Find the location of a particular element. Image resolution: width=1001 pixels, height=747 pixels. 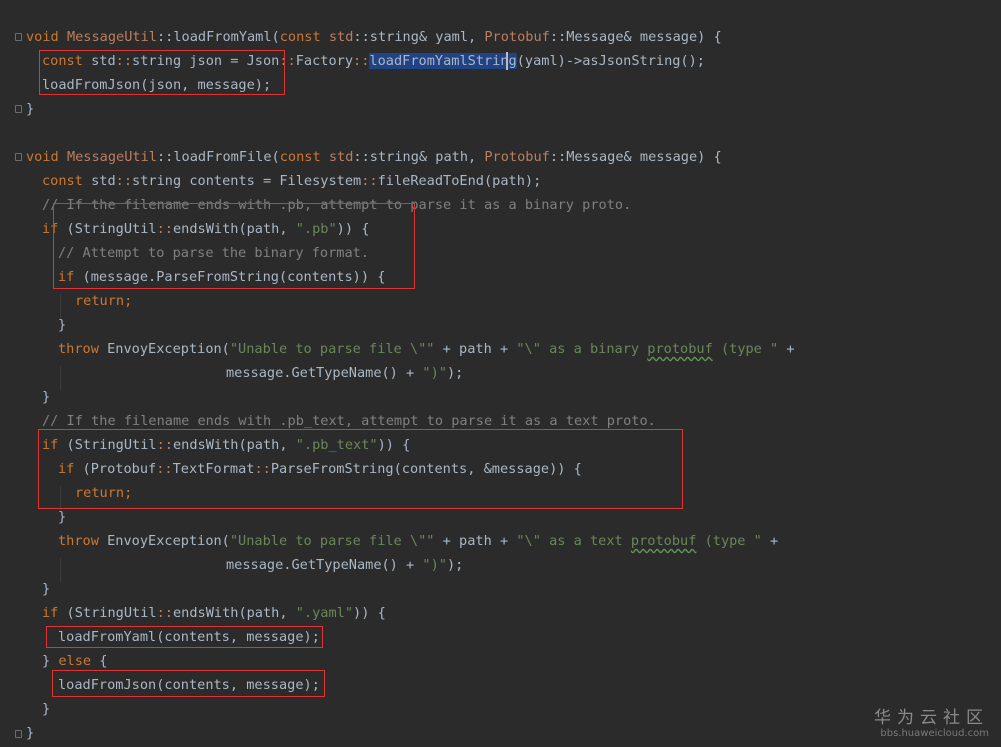

code-text: (message.ParseFromString(contents)) { is located at coordinates (230, 277).